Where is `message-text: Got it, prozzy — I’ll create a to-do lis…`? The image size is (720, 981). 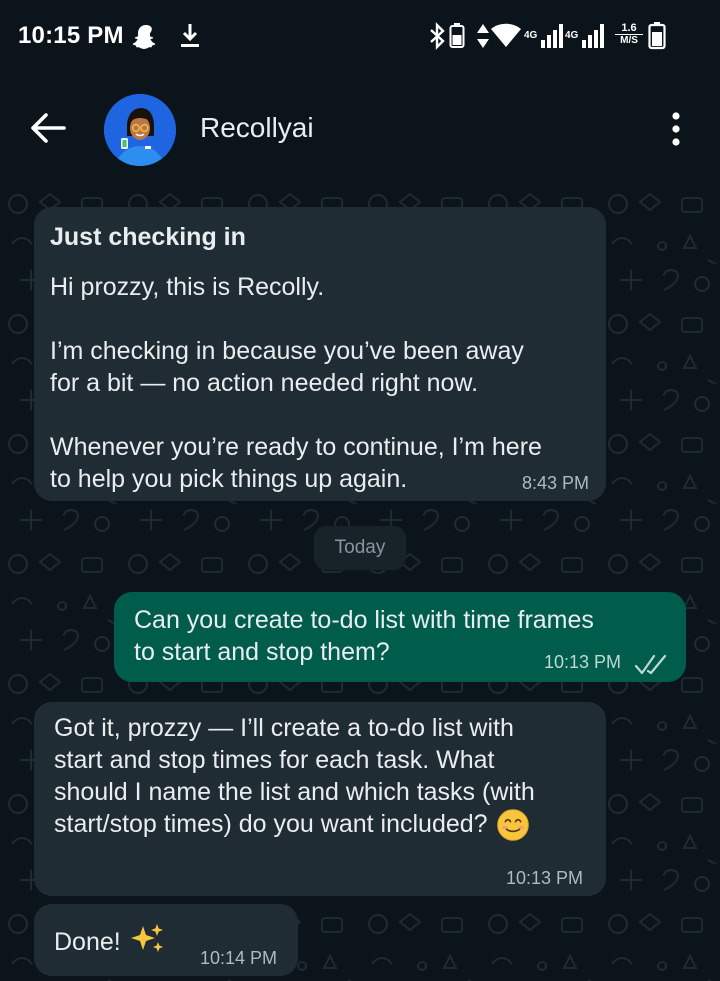 message-text: Got it, prozzy — I’ll create a to-do lis… is located at coordinates (294, 776).